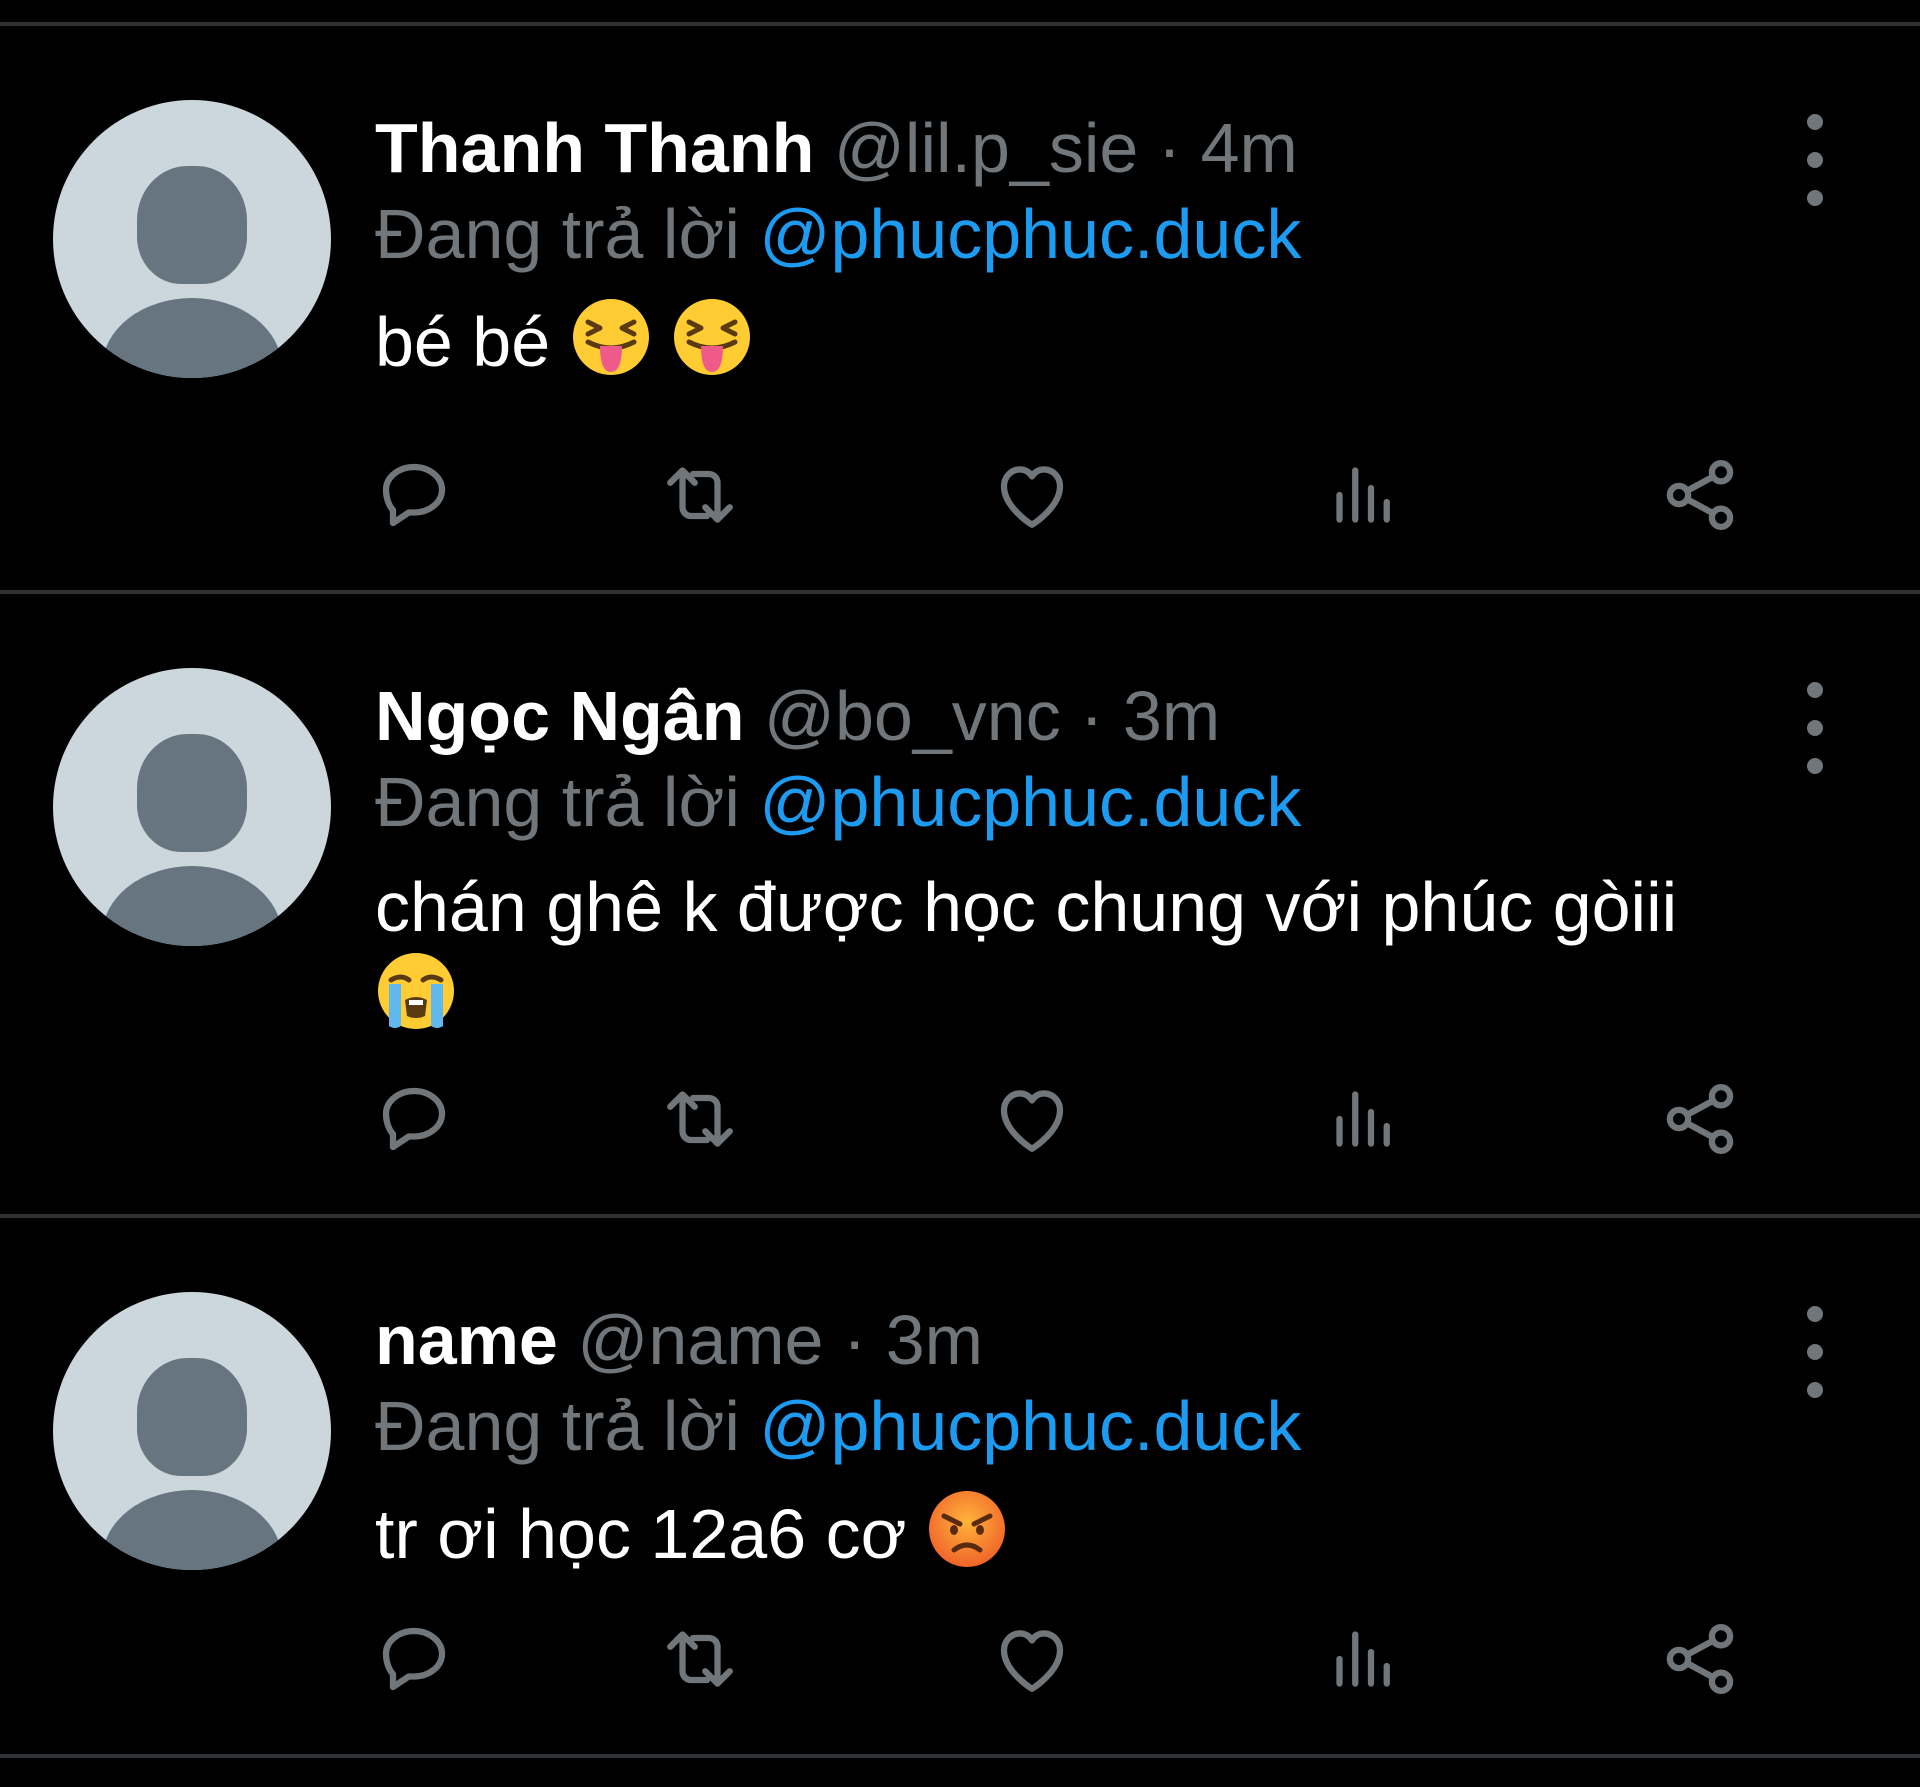 The width and height of the screenshot is (1920, 1787). I want to click on tweet-text: bé bé, so click(1075, 346).